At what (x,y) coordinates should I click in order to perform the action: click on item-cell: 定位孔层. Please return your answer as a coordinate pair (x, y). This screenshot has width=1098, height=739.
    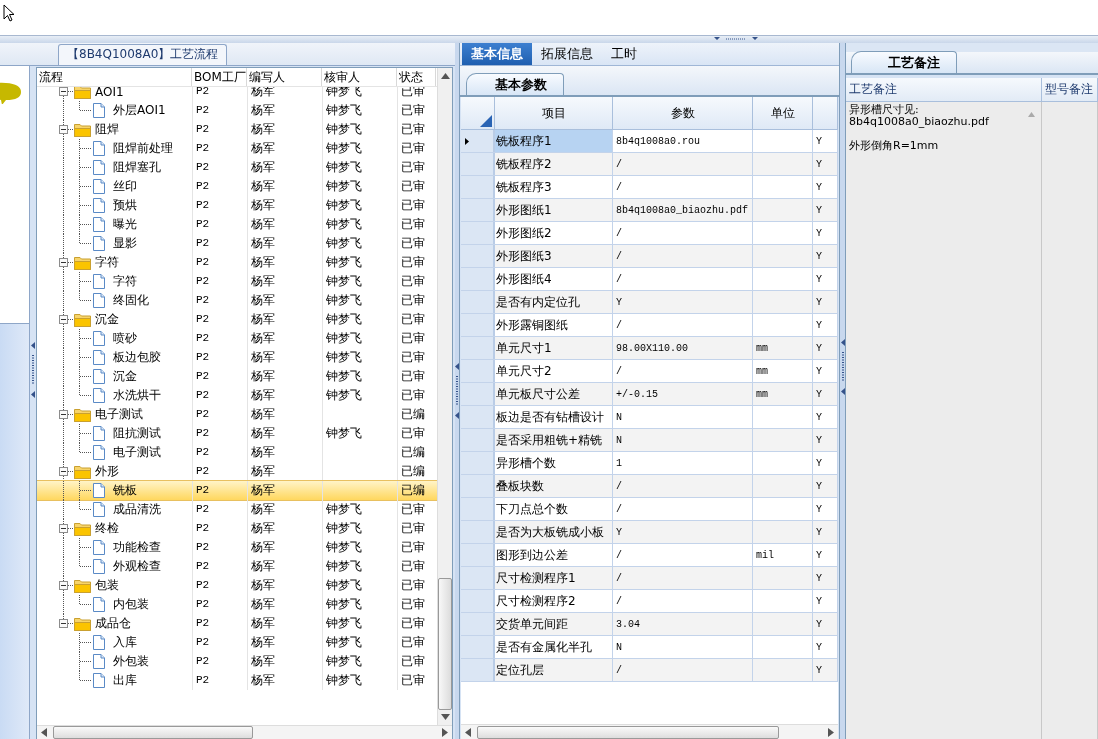
    Looking at the image, I should click on (554, 670).